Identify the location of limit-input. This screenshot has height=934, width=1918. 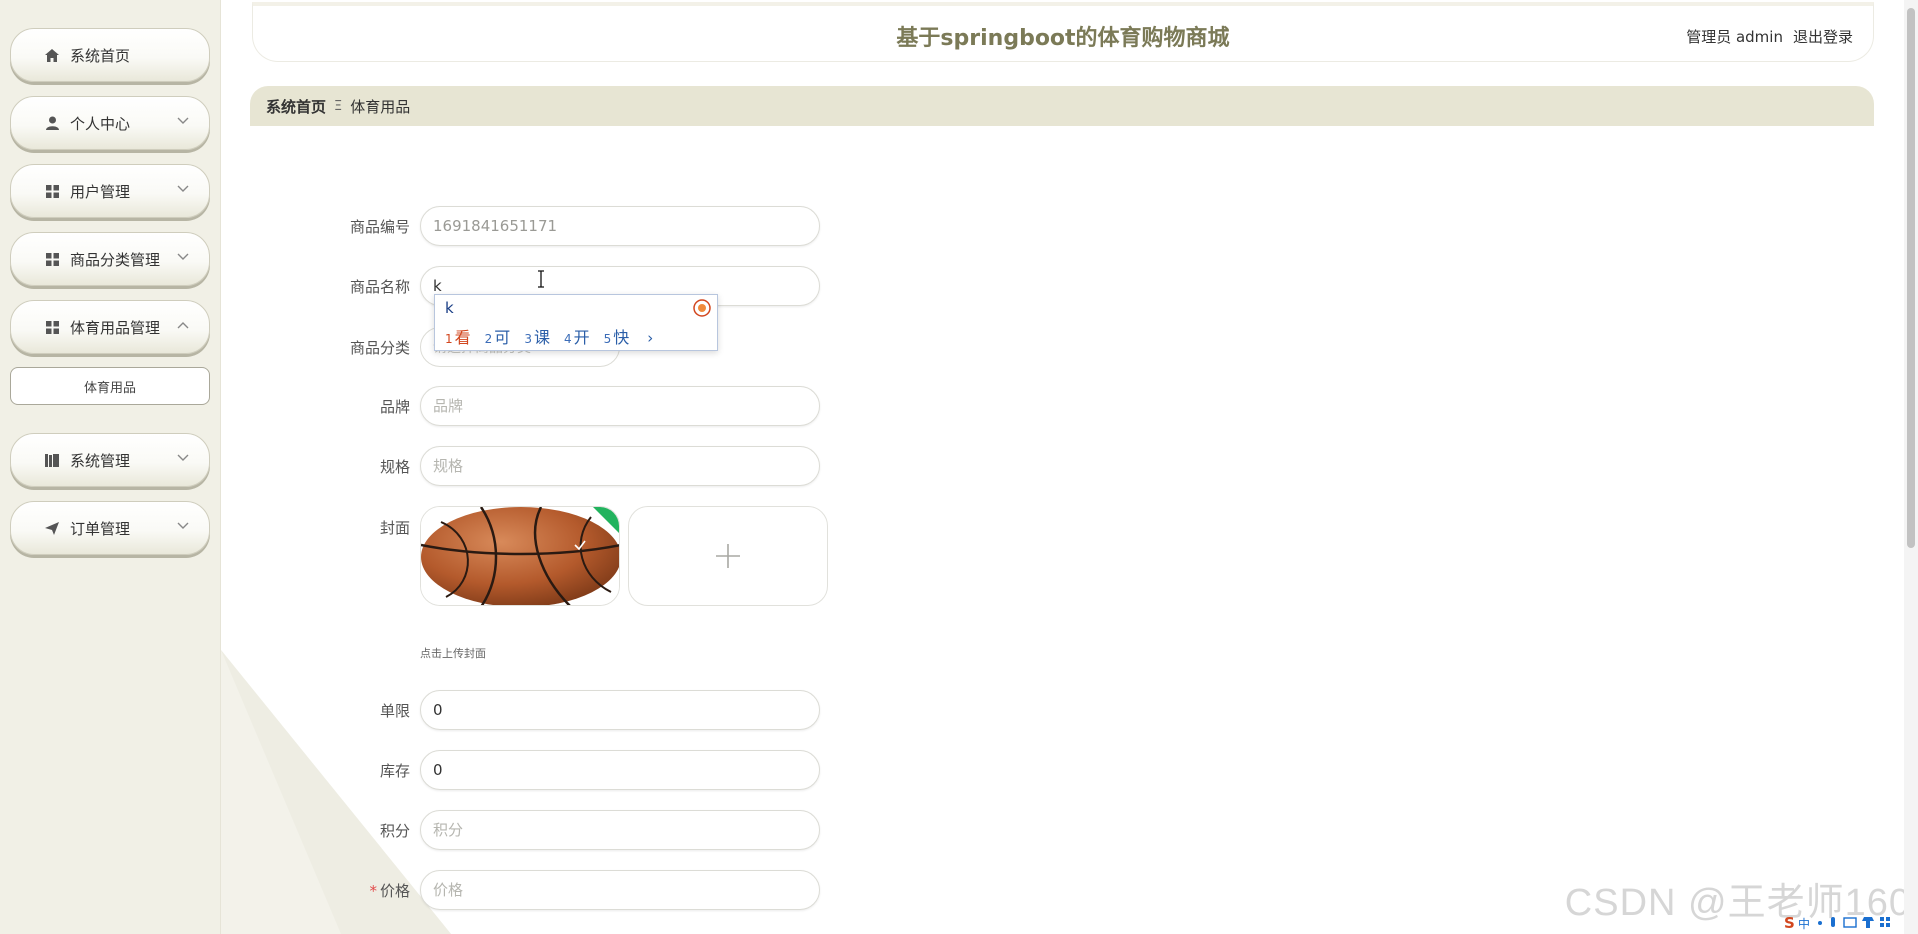
(620, 710).